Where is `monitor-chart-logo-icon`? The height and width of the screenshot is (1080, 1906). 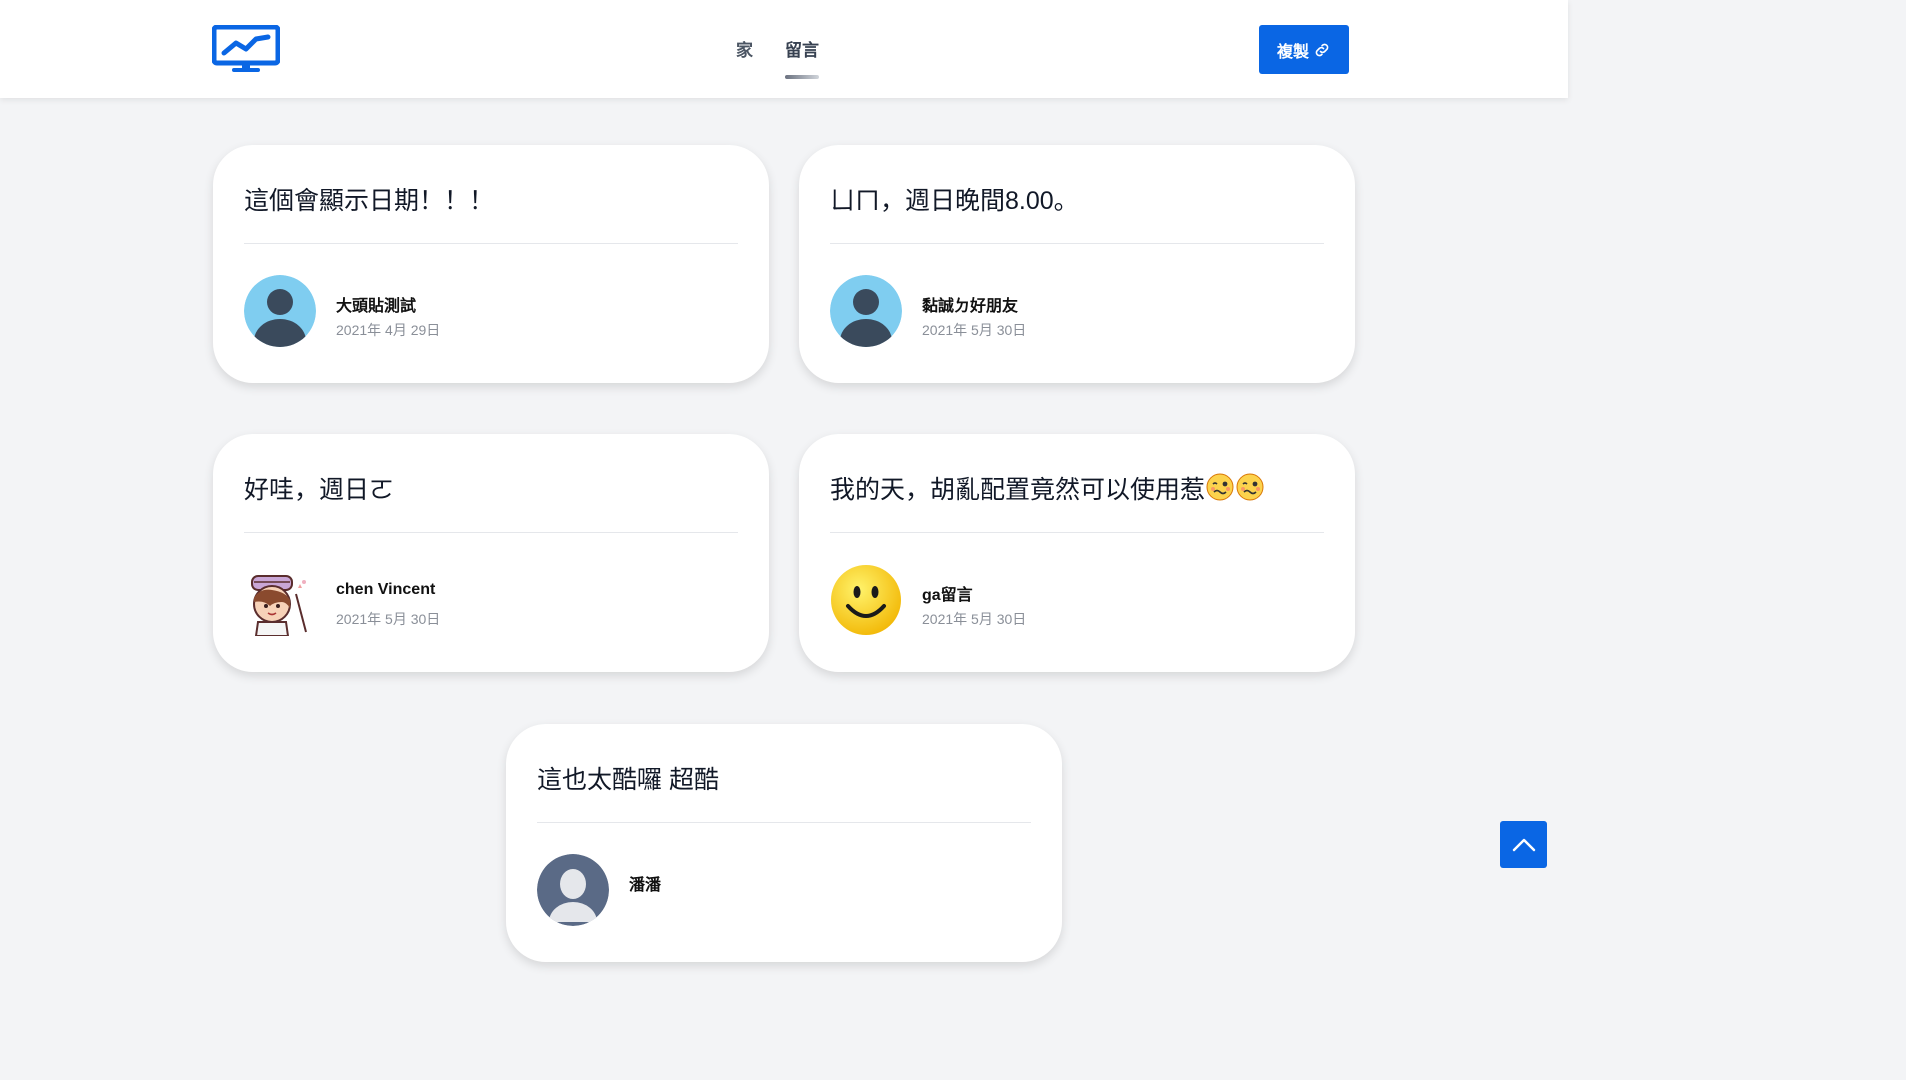
monitor-chart-logo-icon is located at coordinates (246, 49).